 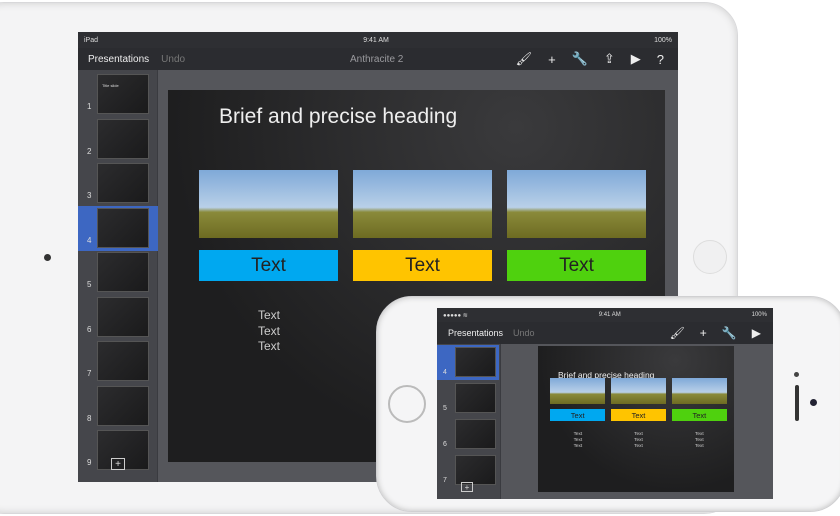 I want to click on slide-thumbnail-image: Title slide, so click(x=123, y=94).